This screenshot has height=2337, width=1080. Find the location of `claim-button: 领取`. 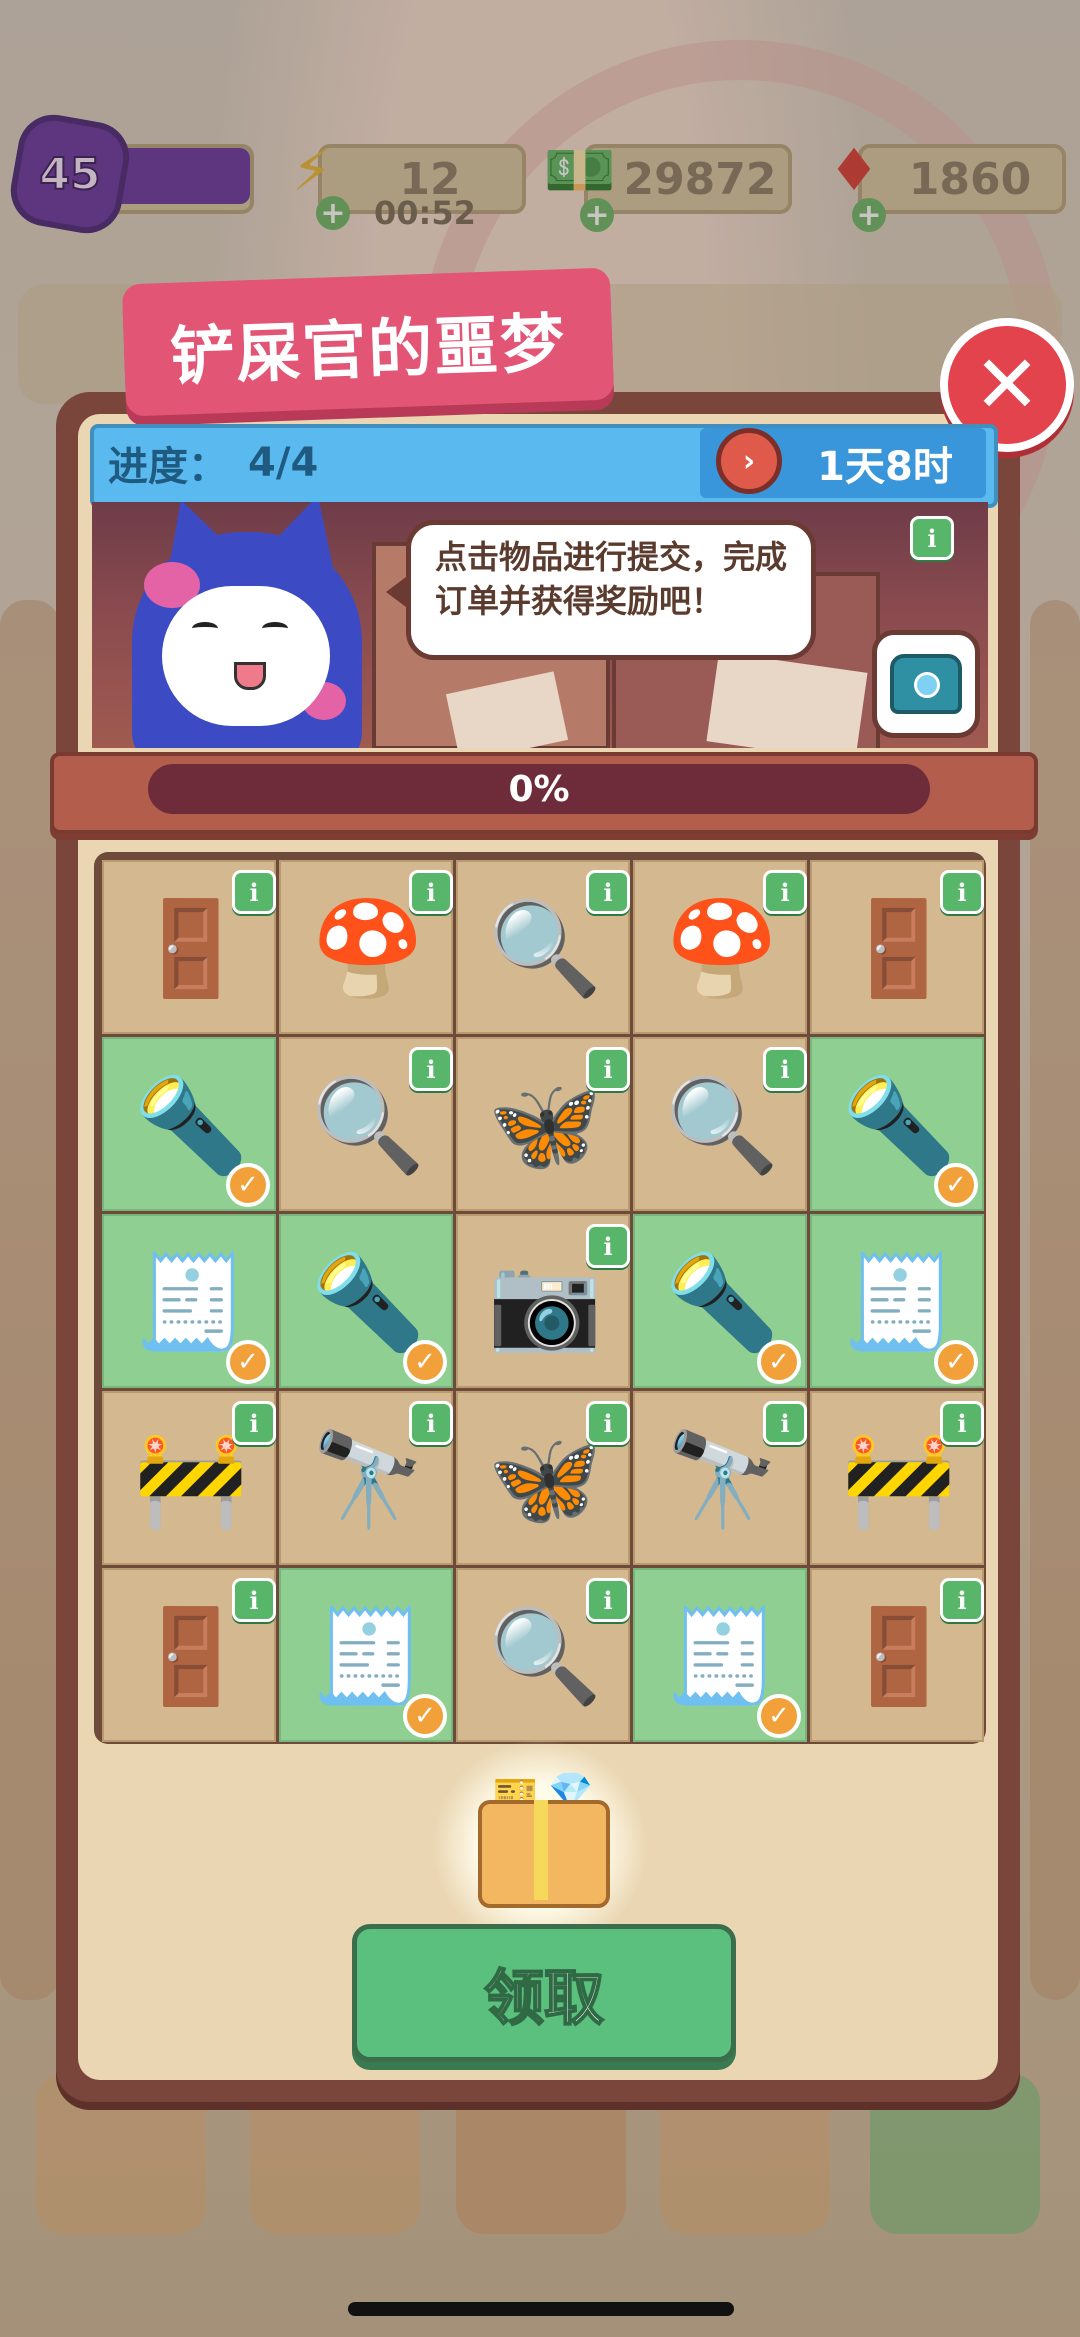

claim-button: 领取 is located at coordinates (544, 1993).